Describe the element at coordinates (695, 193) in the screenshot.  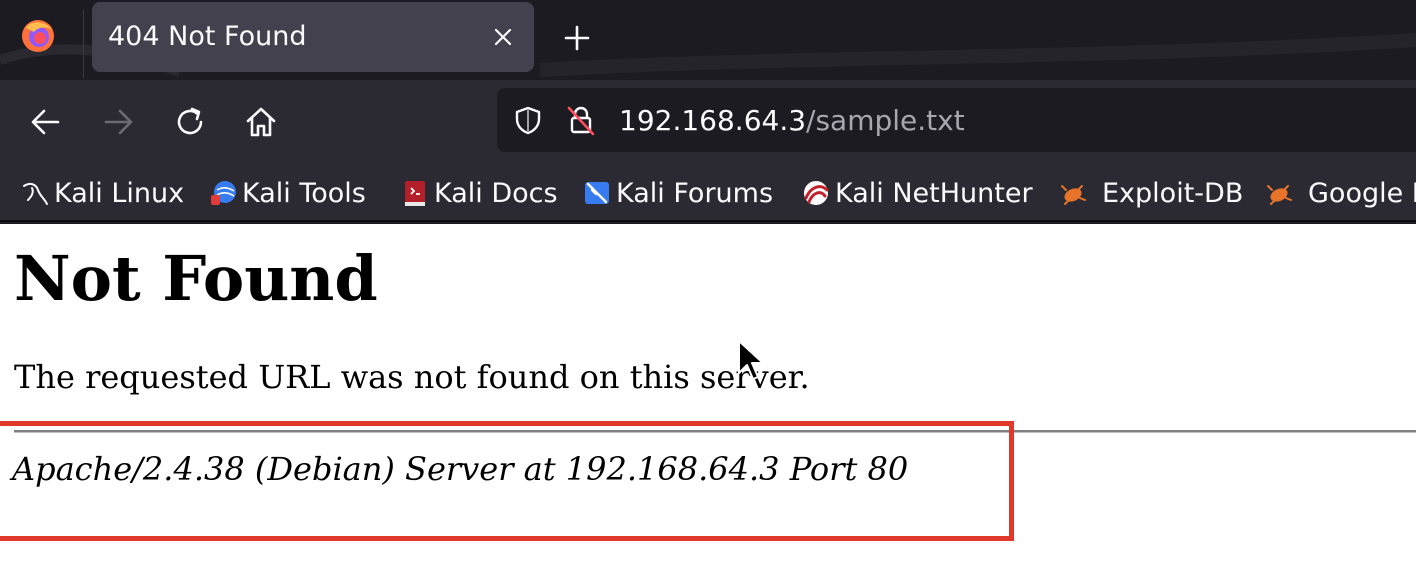
I see `bookmark-label: Kali Forums` at that location.